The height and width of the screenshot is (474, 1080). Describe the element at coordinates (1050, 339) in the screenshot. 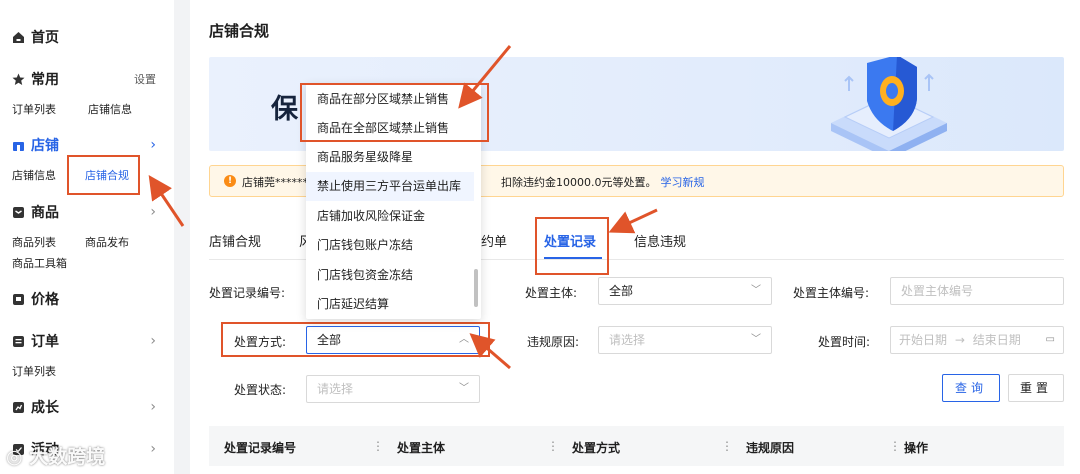

I see `calendar-icon: ▭` at that location.